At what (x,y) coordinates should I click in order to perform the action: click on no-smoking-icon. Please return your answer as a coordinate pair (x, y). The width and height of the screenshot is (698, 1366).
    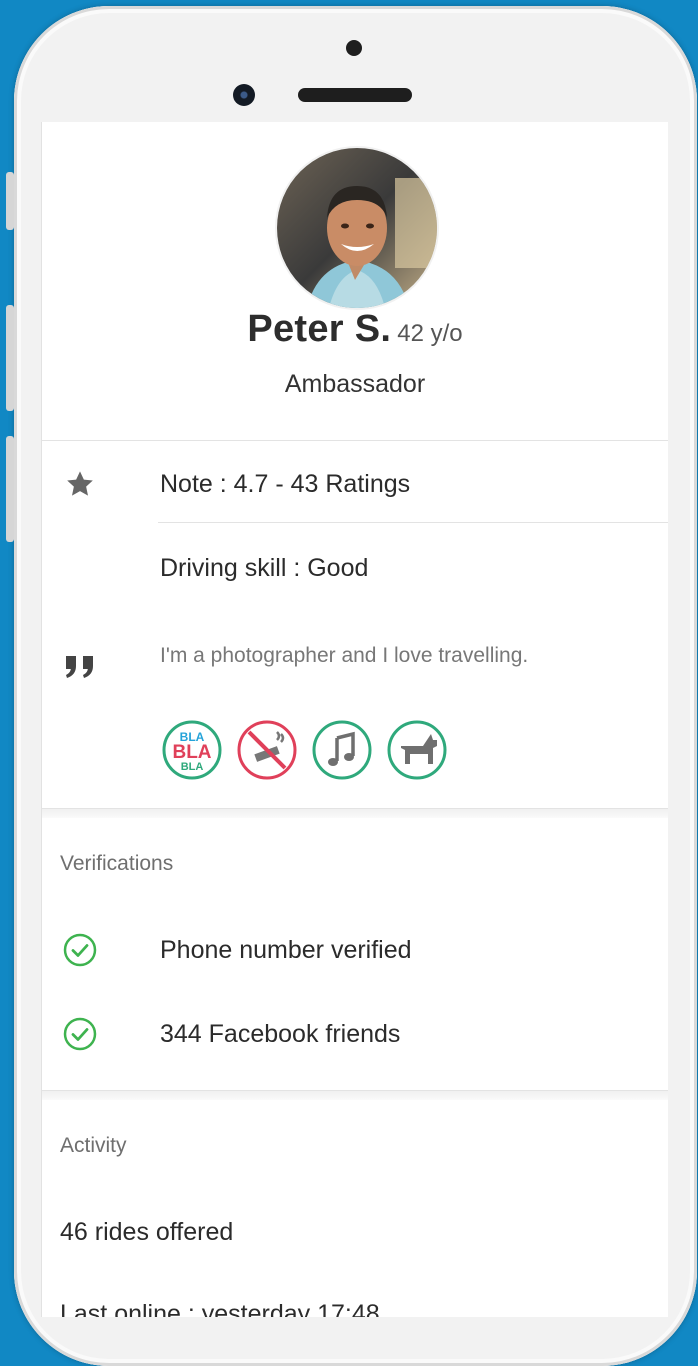
    Looking at the image, I should click on (267, 750).